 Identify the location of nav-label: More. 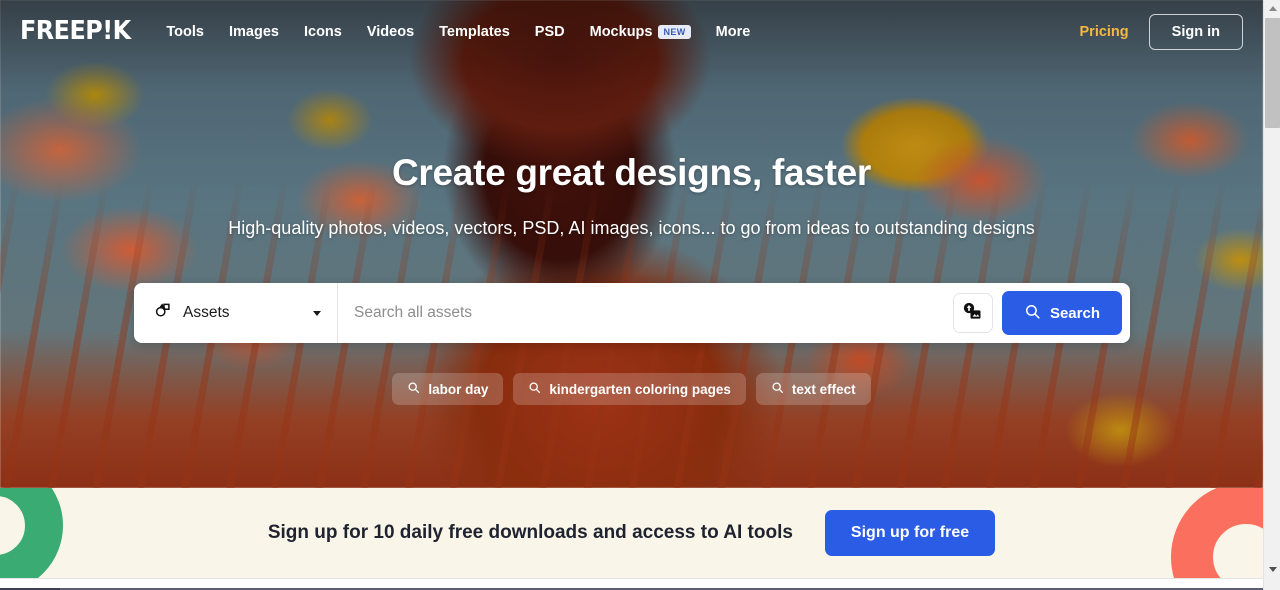
(733, 32).